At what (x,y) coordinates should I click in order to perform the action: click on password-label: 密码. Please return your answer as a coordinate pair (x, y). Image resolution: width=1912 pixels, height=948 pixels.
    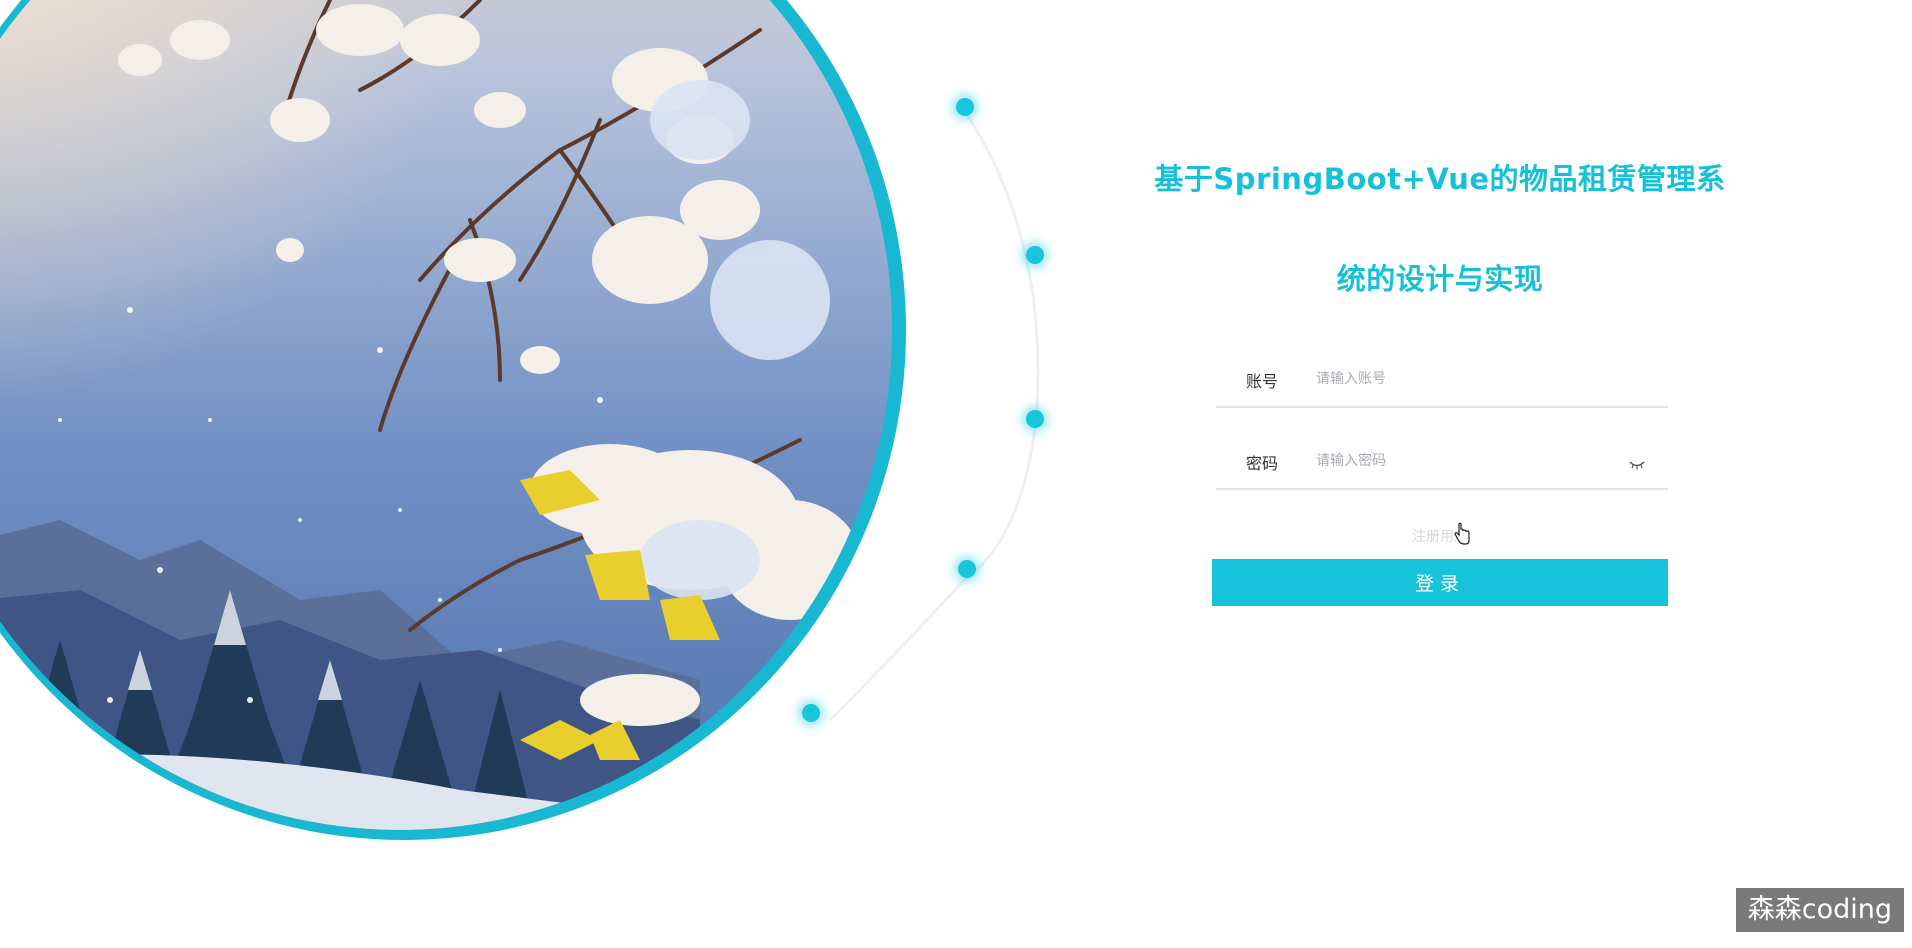
    Looking at the image, I should click on (1262, 463).